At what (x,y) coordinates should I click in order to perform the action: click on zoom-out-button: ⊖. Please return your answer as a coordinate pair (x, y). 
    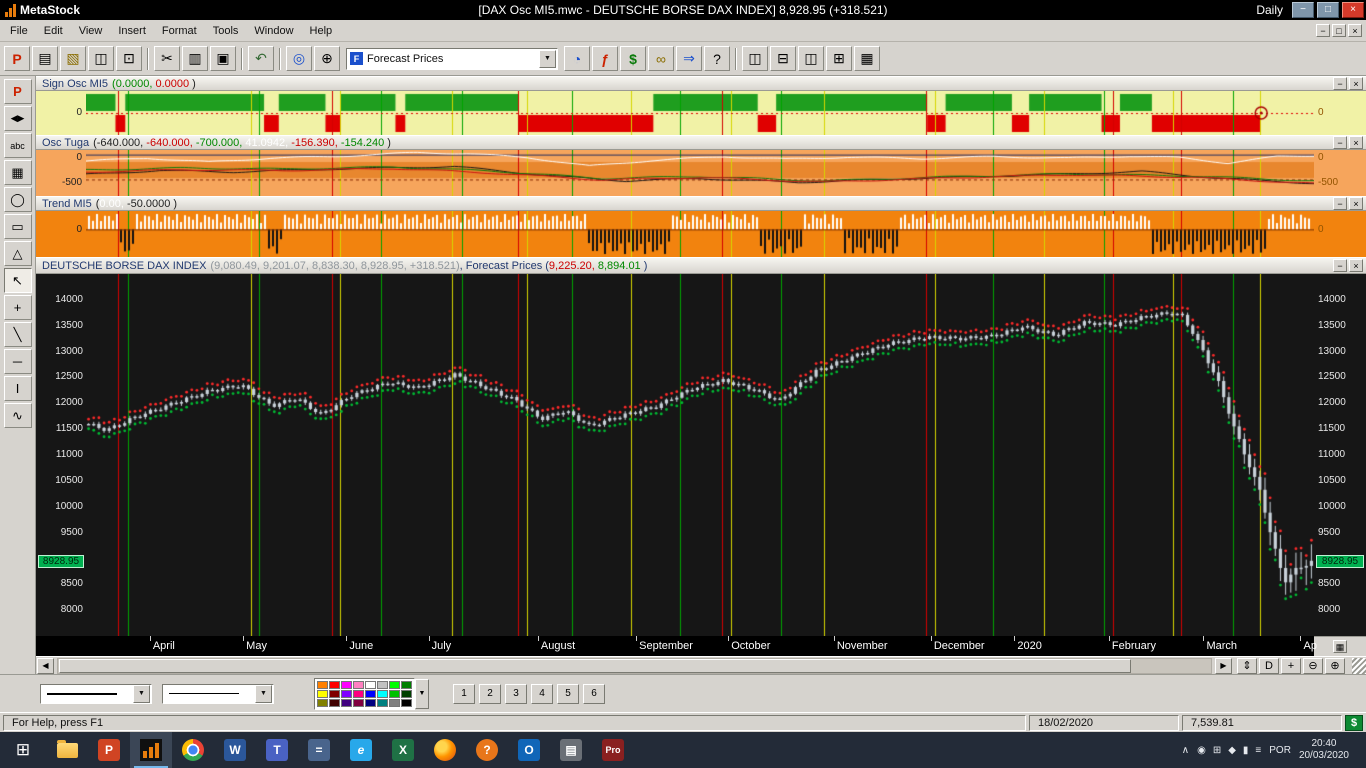
    Looking at the image, I should click on (1313, 665).